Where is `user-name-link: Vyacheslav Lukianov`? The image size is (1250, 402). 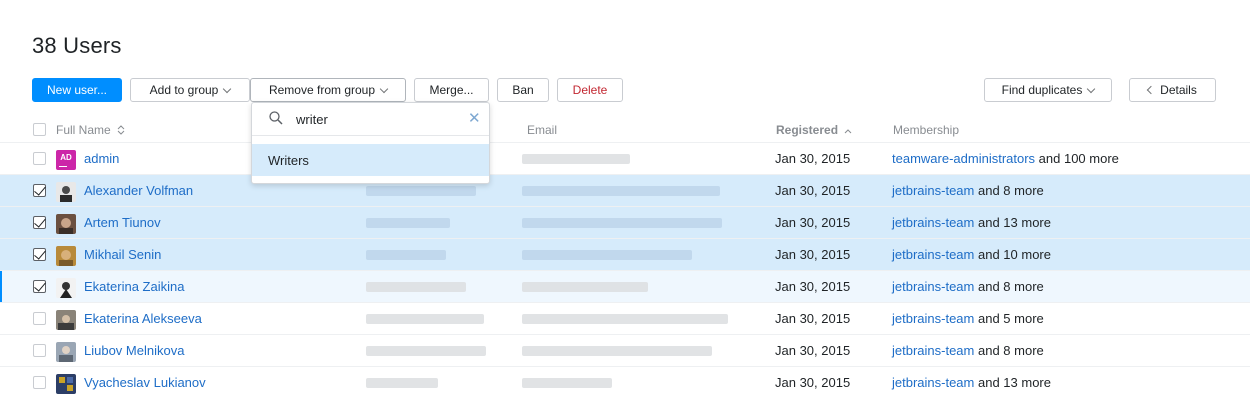 user-name-link: Vyacheslav Lukianov is located at coordinates (145, 382).